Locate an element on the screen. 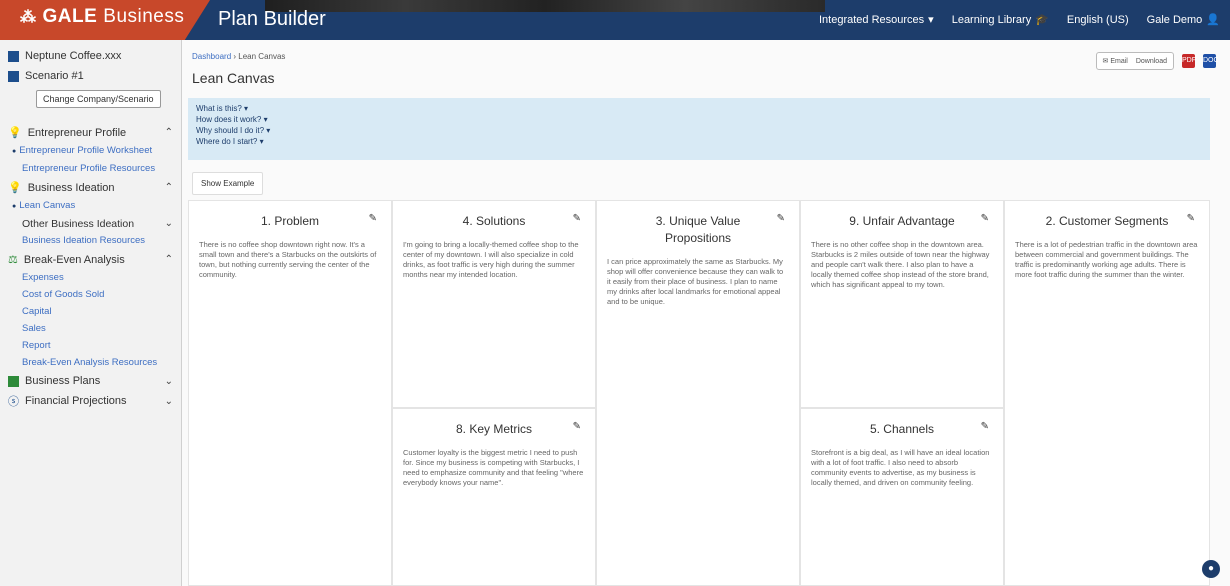 Image resolution: width=1230 pixels, height=586 pixels. faq-label: Why should I do it? is located at coordinates (230, 130).